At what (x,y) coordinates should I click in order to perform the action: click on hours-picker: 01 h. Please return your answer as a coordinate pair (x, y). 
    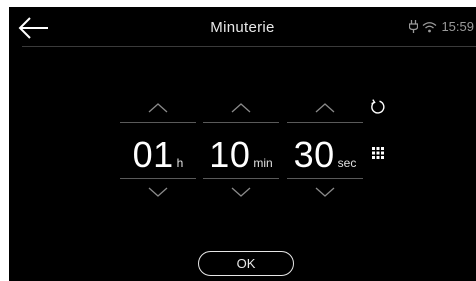
    Looking at the image, I should click on (158, 149).